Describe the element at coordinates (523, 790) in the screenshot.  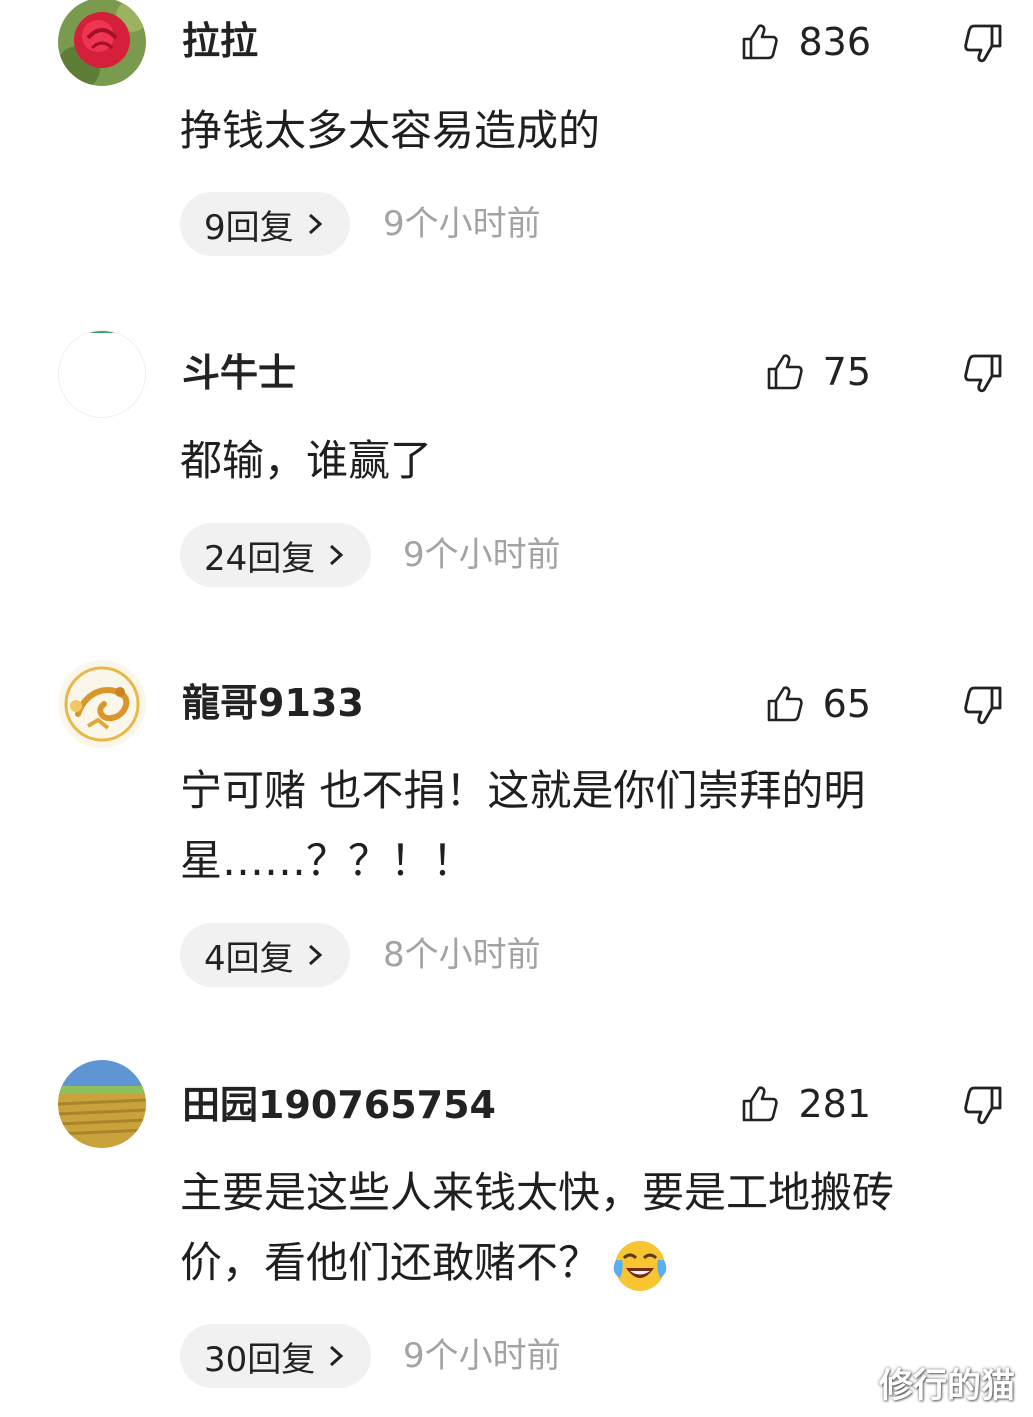
I see `comment-line: 宁可赌 也不捐！这就是你们崇拜的明` at that location.